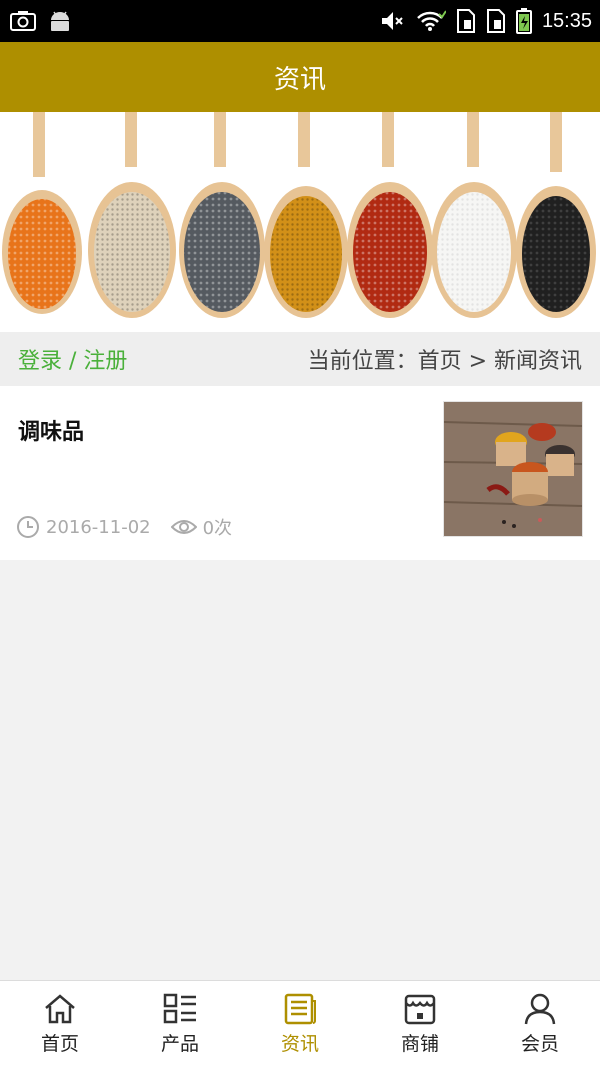 This screenshot has height=1067, width=600. I want to click on nav-item-member: 会员, so click(540, 1024).